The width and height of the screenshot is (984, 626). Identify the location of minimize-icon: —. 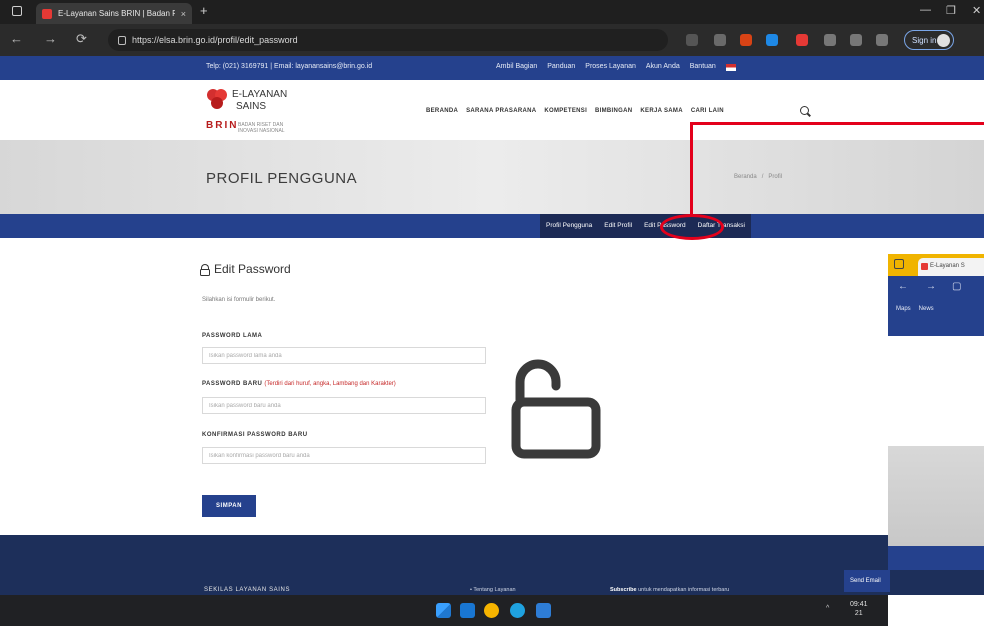
(925, 10).